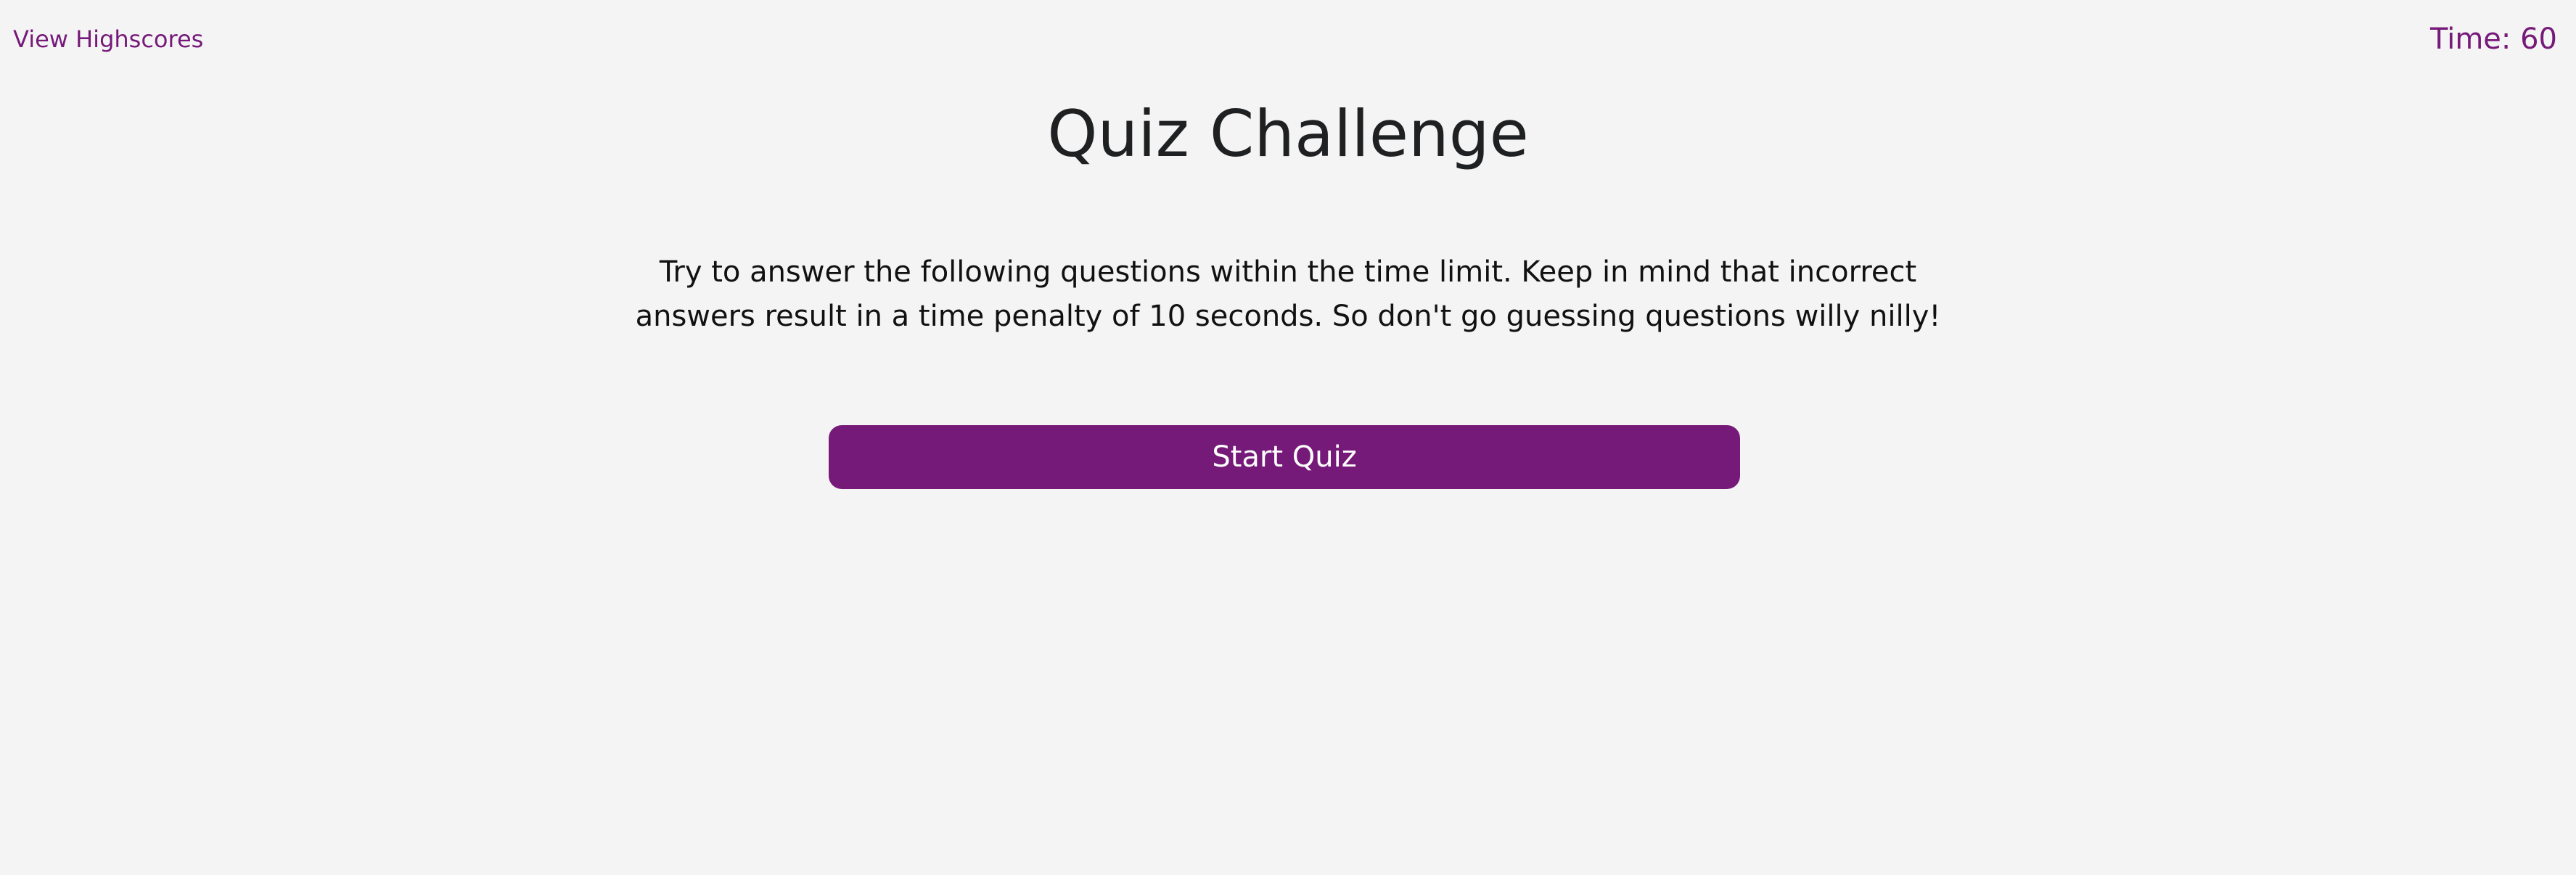 The width and height of the screenshot is (2576, 875). Describe the element at coordinates (108, 39) in the screenshot. I see `view-highscores-link: View Highscores` at that location.